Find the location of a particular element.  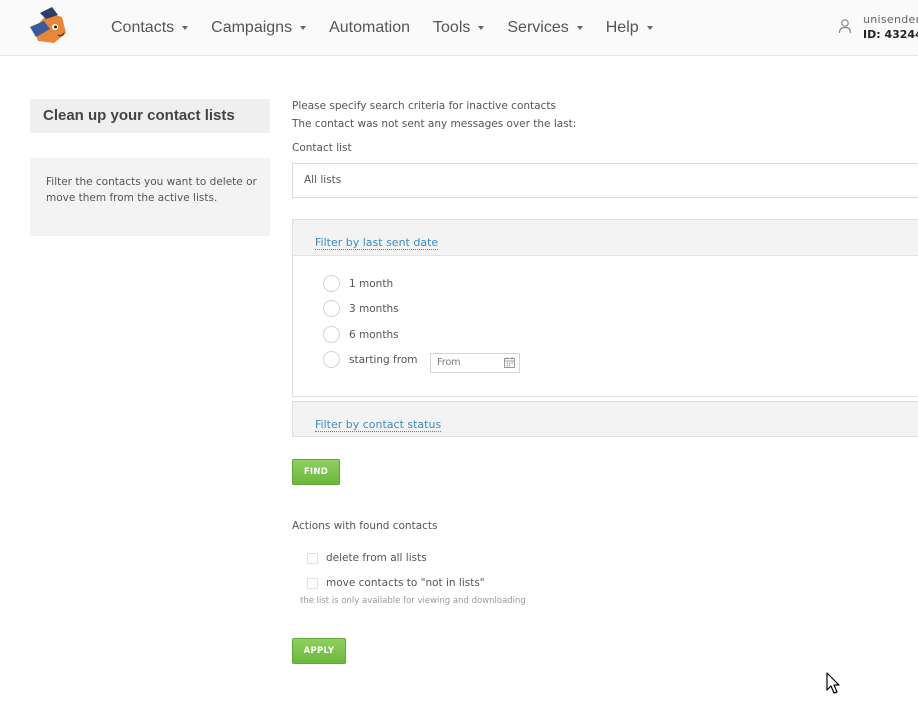

contact-list-label: Contact list is located at coordinates (322, 148).